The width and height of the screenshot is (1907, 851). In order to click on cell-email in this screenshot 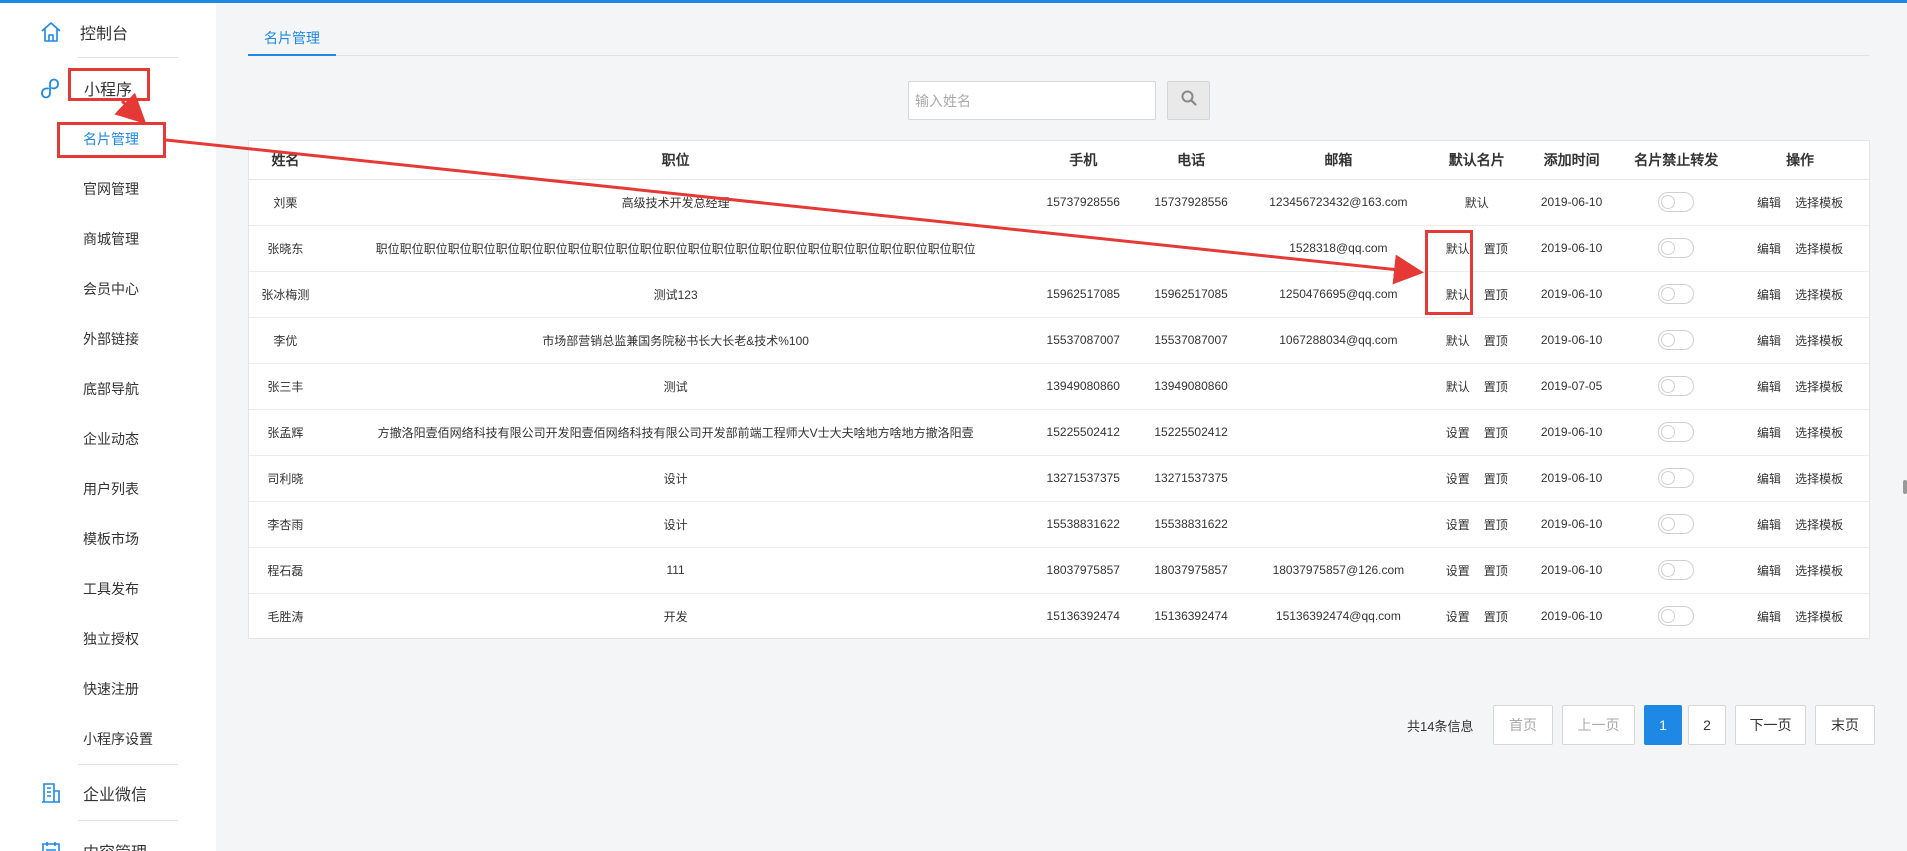, I will do `click(1338, 478)`.